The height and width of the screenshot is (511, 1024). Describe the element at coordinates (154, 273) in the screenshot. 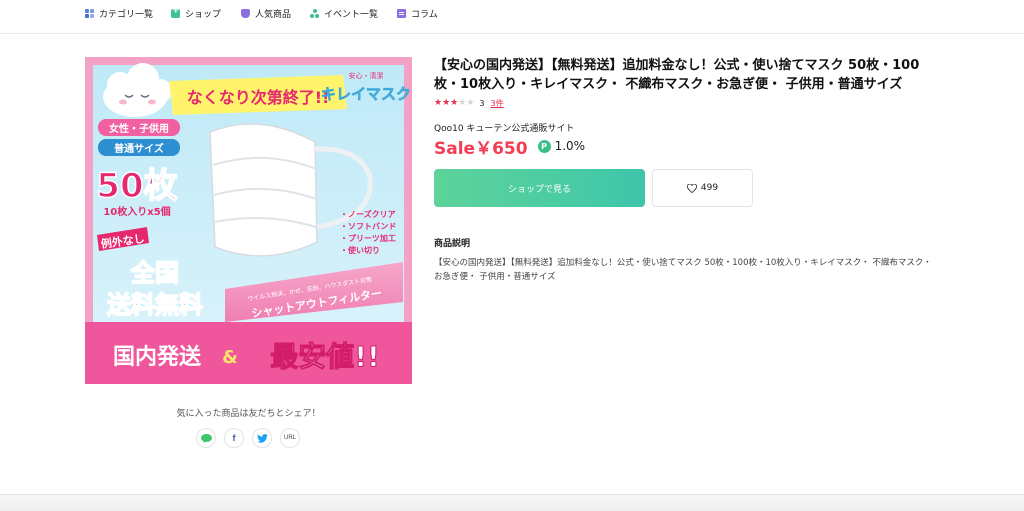

I see `svg-text: 全国` at that location.